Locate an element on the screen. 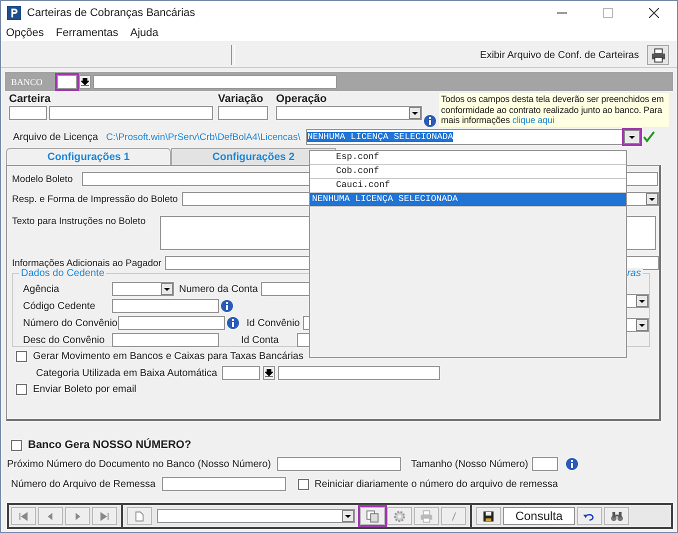  undo-button is located at coordinates (589, 516).